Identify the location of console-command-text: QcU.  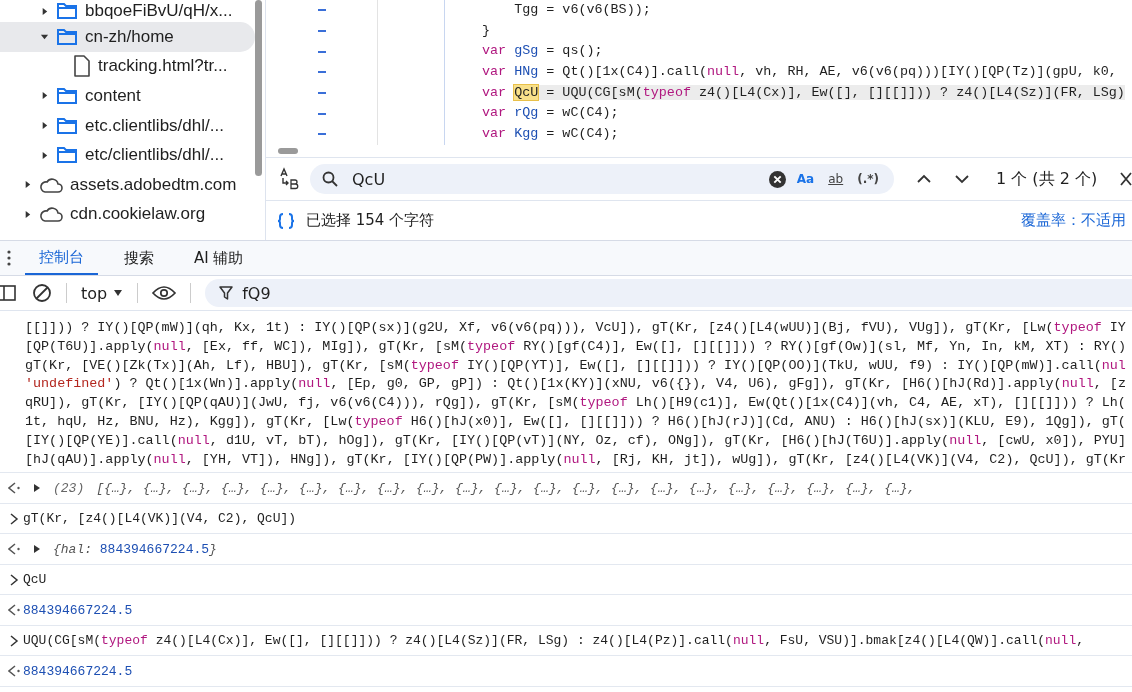
(35, 580).